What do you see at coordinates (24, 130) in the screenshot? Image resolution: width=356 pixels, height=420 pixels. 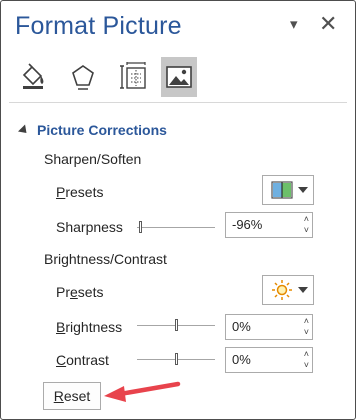 I see `collapse-triangle-icon` at bounding box center [24, 130].